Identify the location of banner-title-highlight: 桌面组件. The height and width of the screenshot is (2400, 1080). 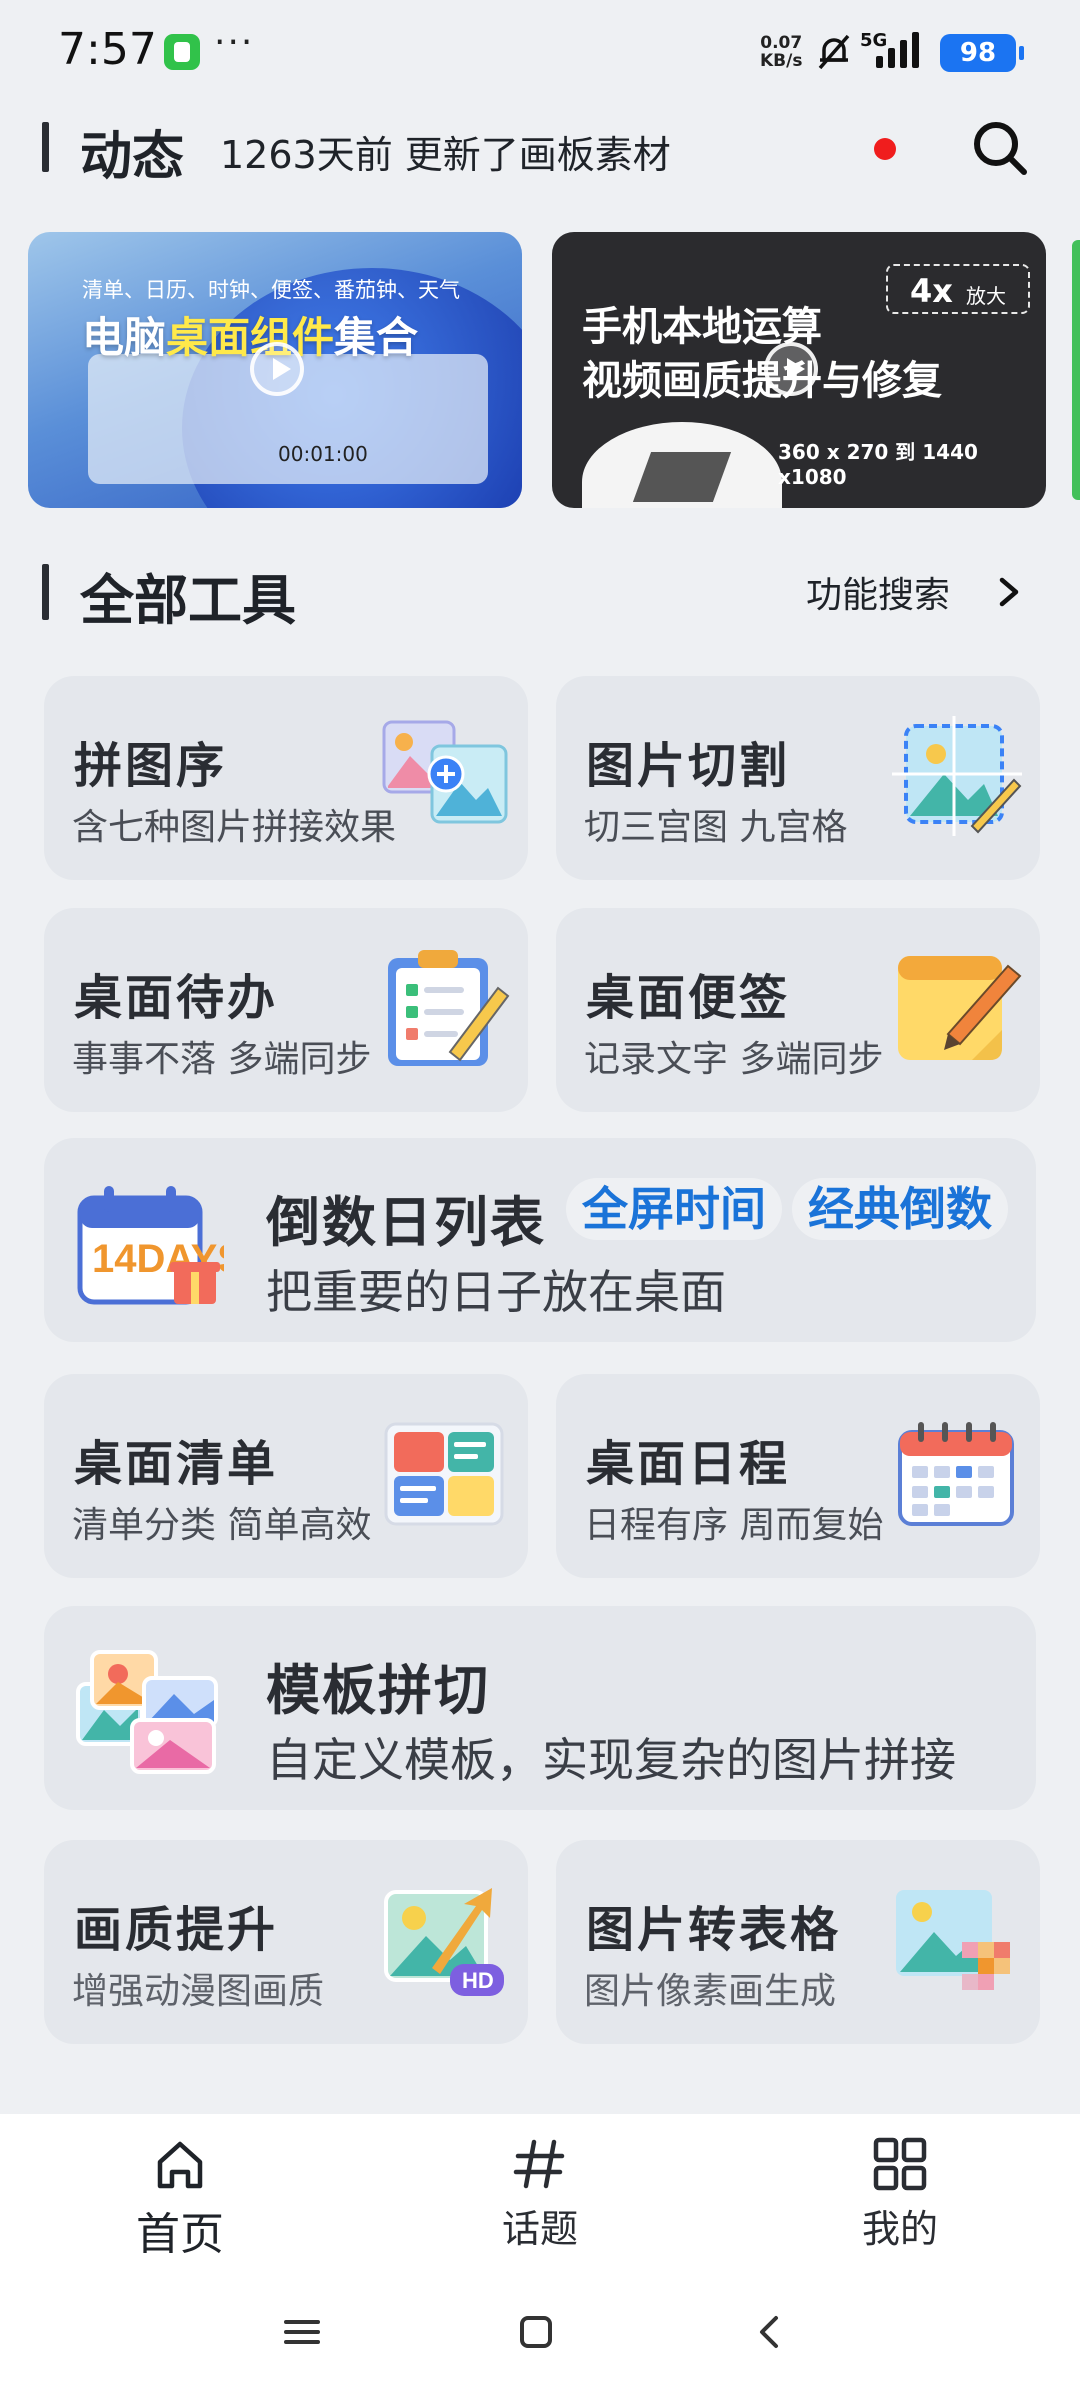
(250, 337).